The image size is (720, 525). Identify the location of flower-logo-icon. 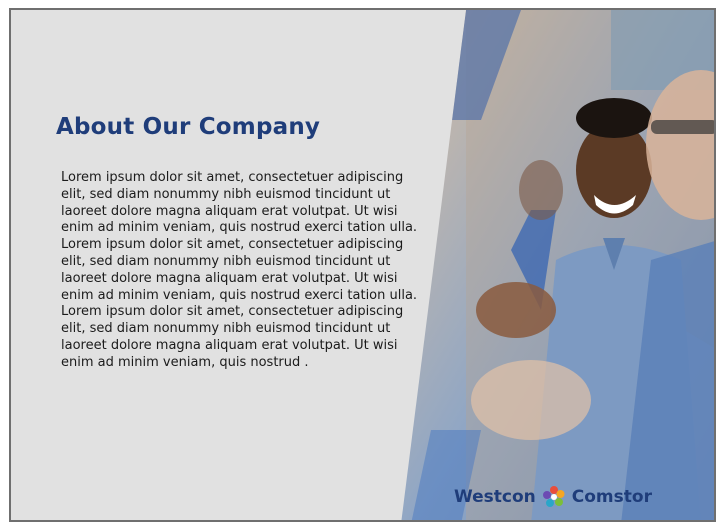
(553, 496).